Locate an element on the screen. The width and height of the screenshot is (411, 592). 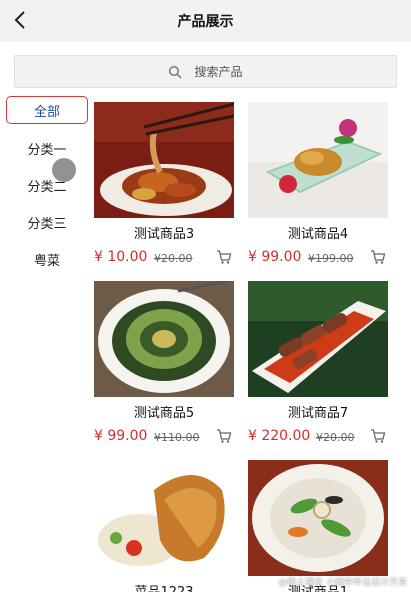
product-card: 测试商品7 ¥ 220.00 ¥20.00 is located at coordinates (318, 366).